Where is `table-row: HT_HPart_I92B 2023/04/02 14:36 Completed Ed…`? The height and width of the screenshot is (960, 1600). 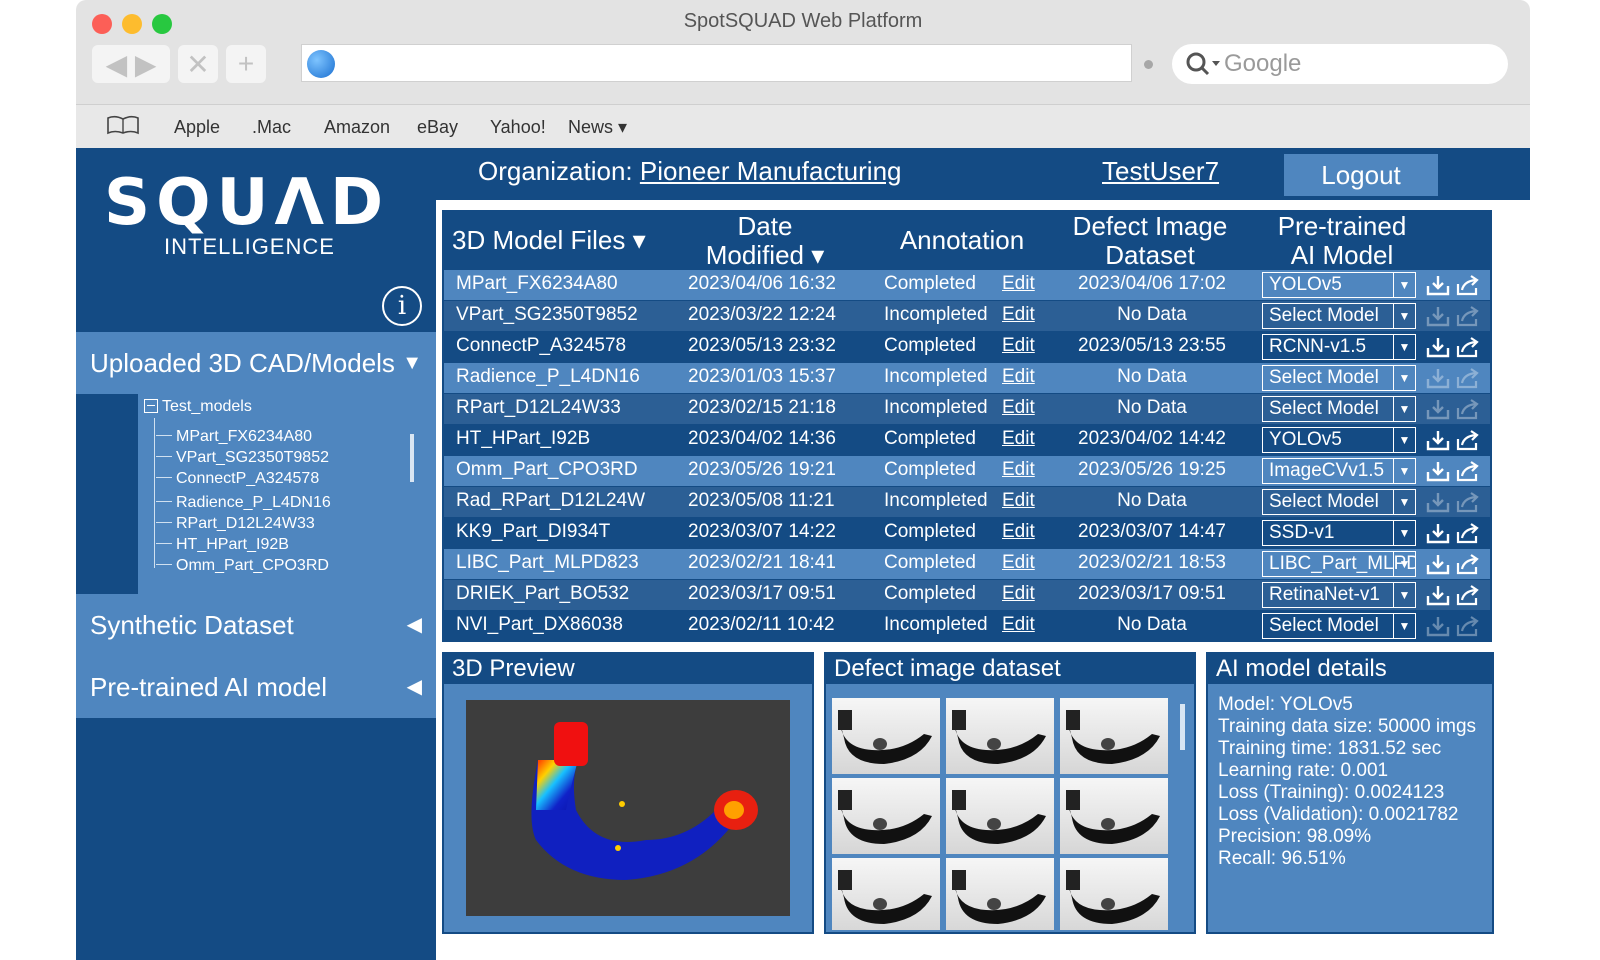 table-row: HT_HPart_I92B 2023/04/02 14:36 Completed Ed… is located at coordinates (967, 440).